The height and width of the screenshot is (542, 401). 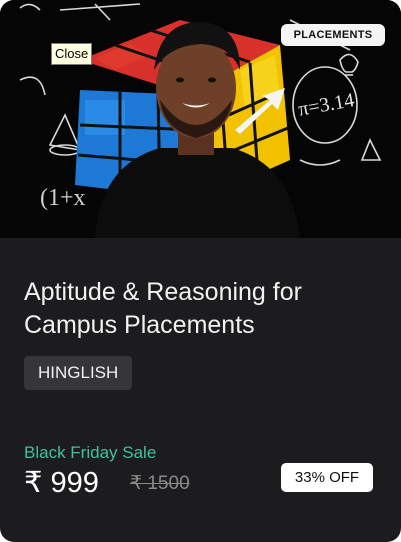 What do you see at coordinates (90, 452) in the screenshot?
I see `sale-label: Black Friday Sale` at bounding box center [90, 452].